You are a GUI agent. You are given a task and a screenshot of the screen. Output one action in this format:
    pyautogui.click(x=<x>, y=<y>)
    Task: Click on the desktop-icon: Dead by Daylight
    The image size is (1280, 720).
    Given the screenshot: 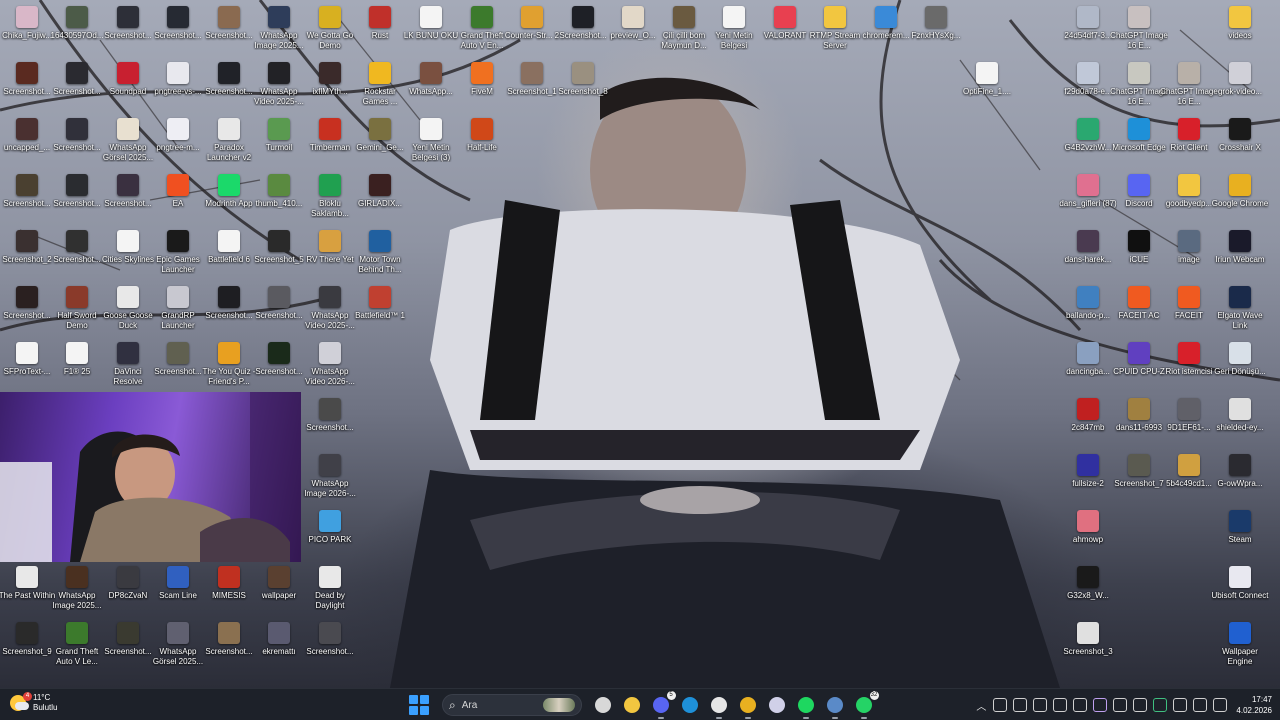 What is the action you would take?
    pyautogui.click(x=330, y=588)
    